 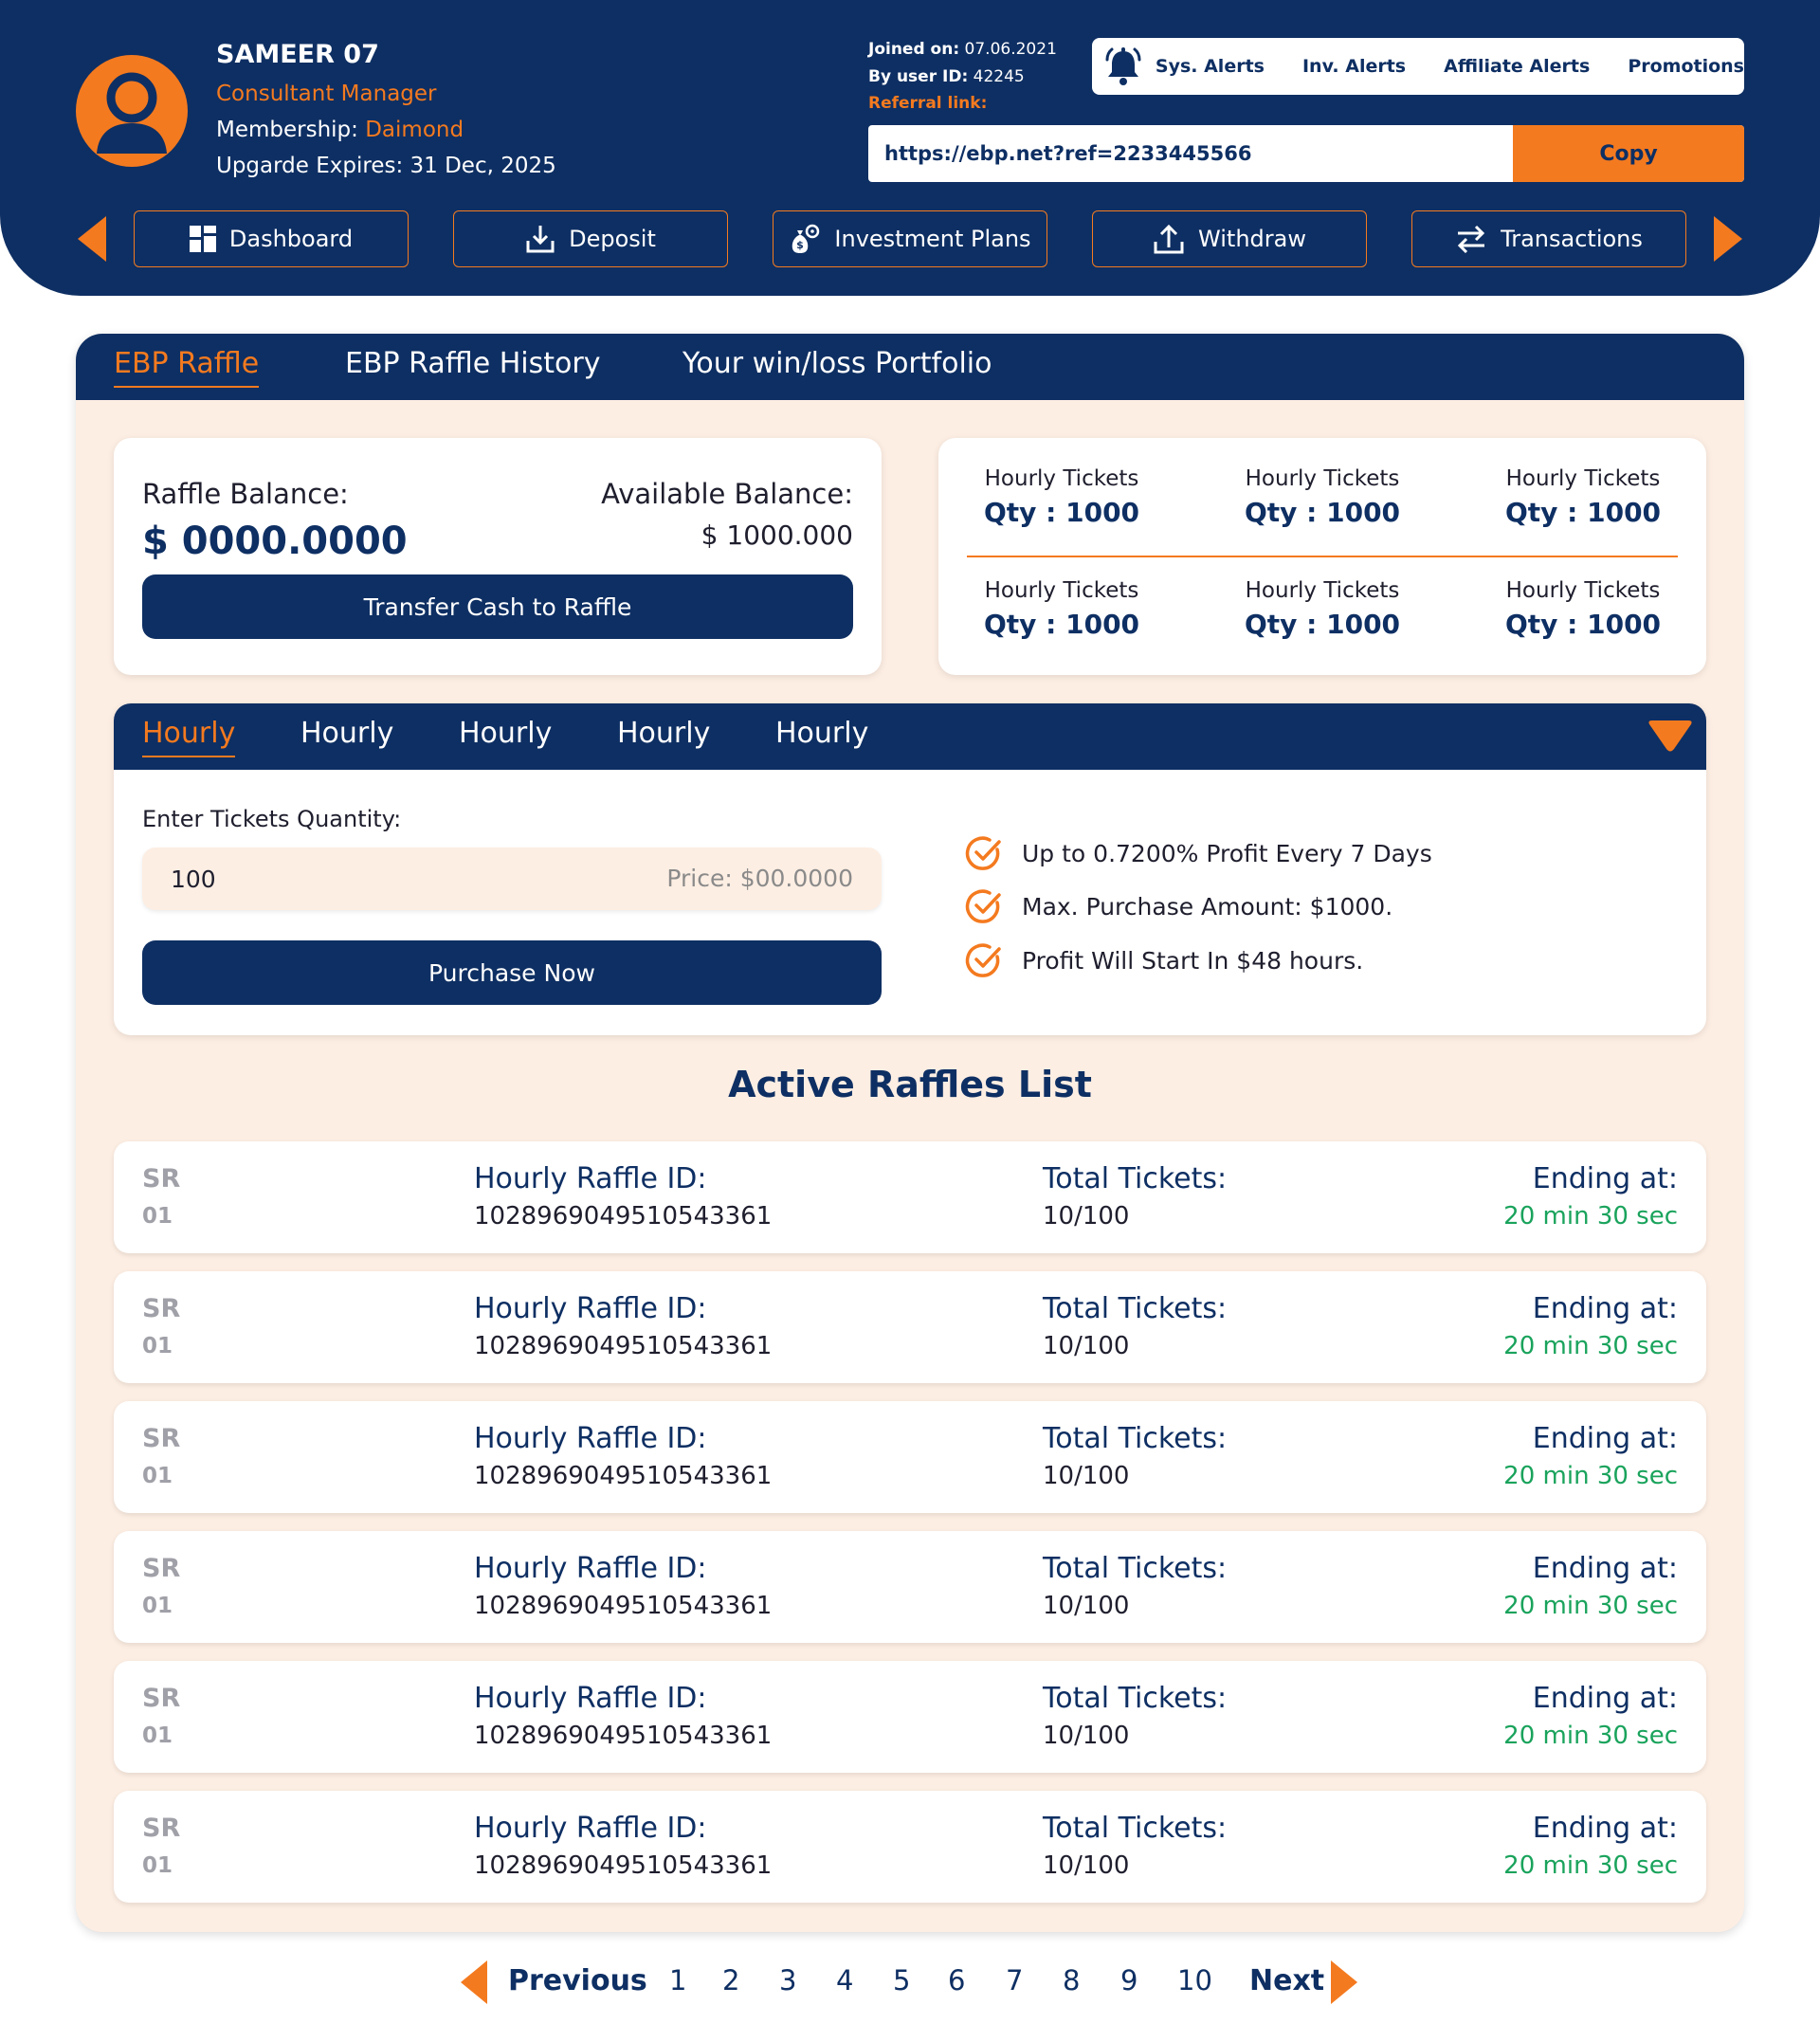 I want to click on page-number: 9, so click(x=1129, y=1980).